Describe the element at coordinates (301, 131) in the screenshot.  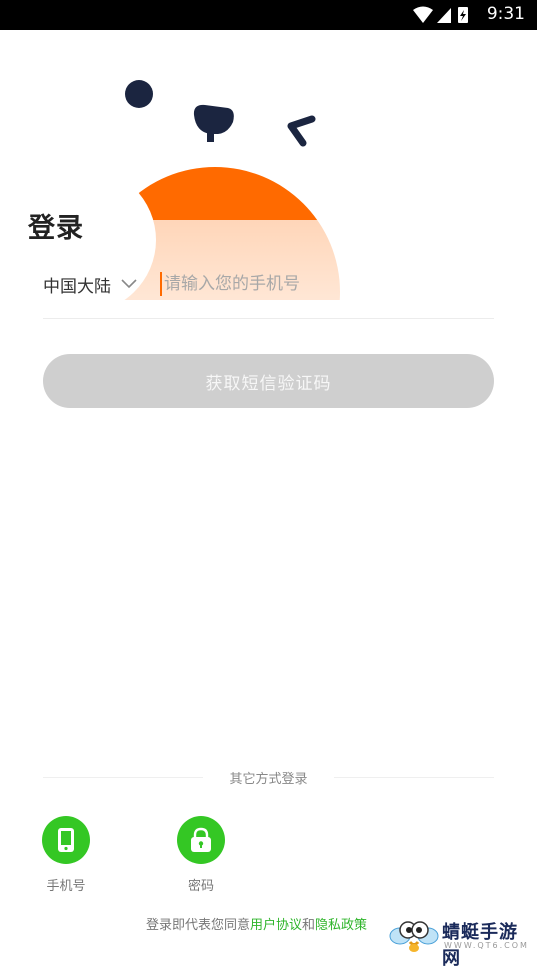
I see `hero-chevron-shape` at that location.